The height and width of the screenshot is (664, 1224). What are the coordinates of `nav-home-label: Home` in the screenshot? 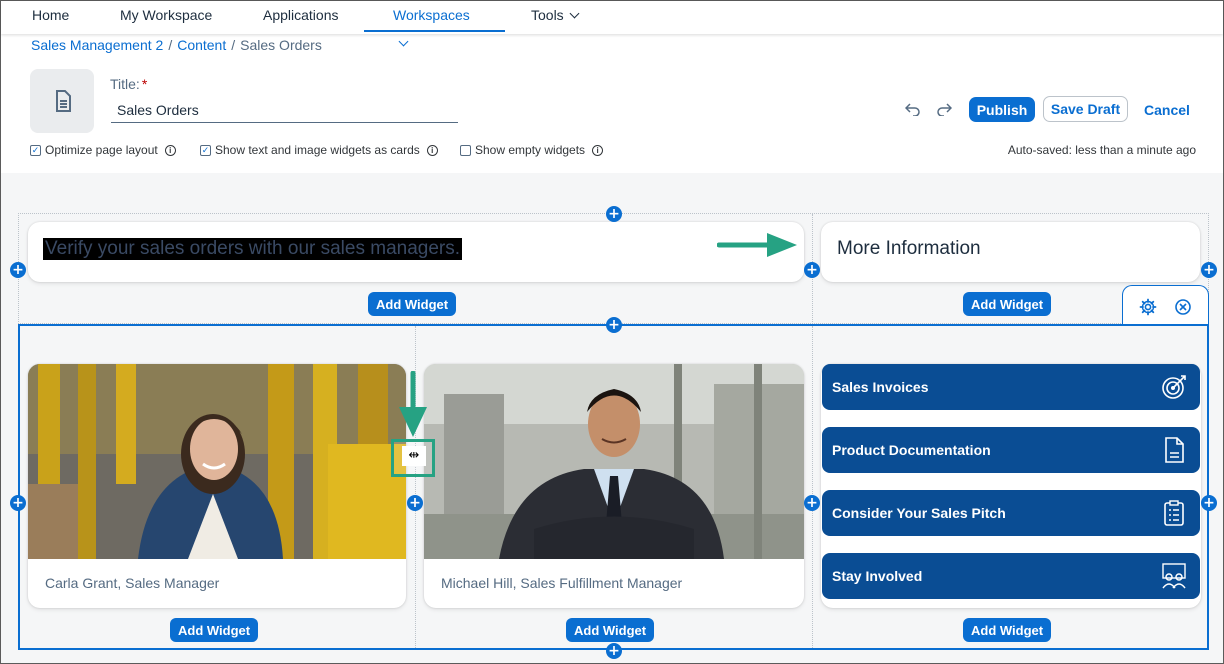 It's located at (51, 15).